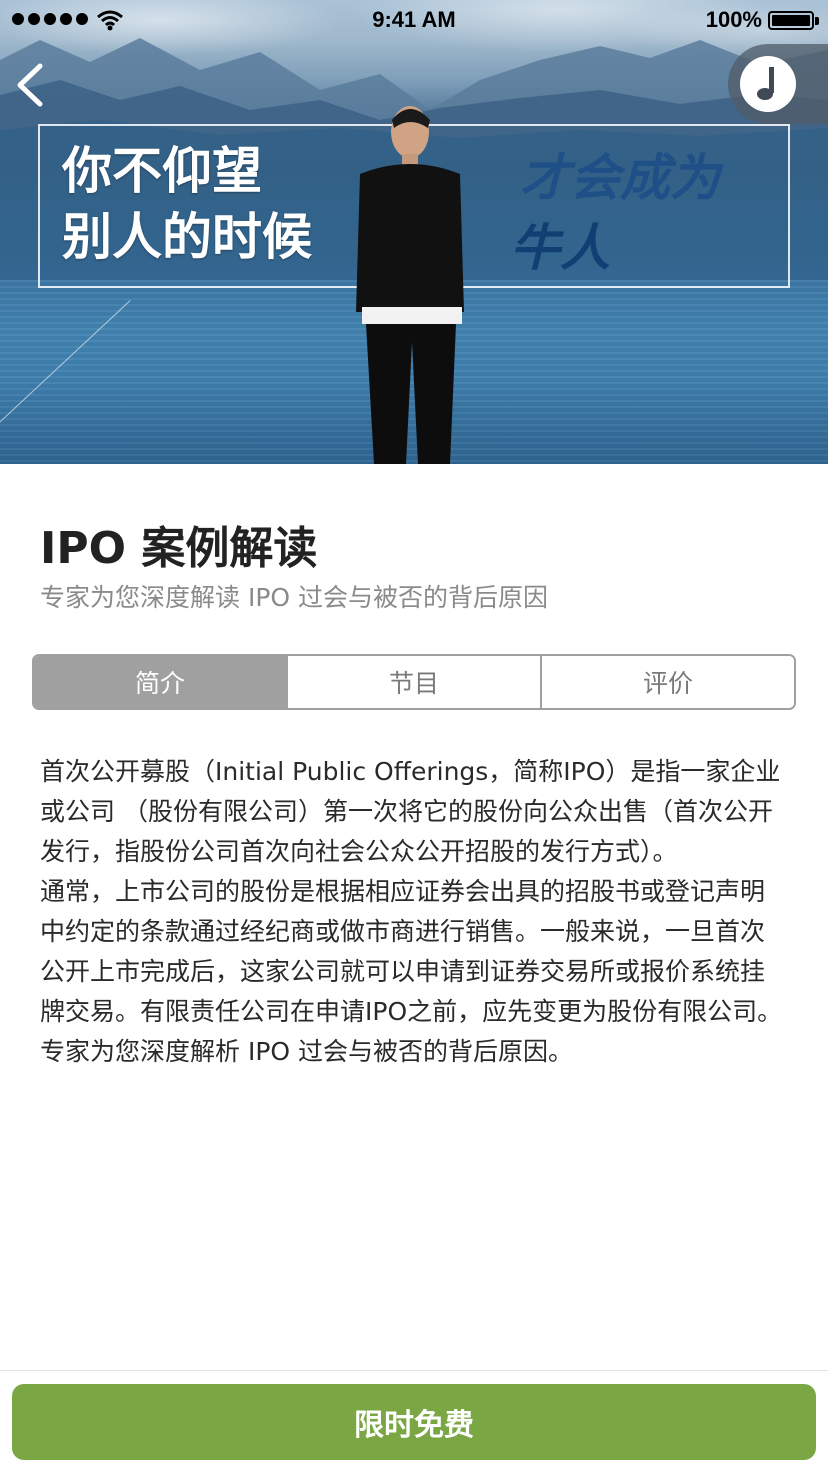  I want to click on music-button, so click(778, 84).